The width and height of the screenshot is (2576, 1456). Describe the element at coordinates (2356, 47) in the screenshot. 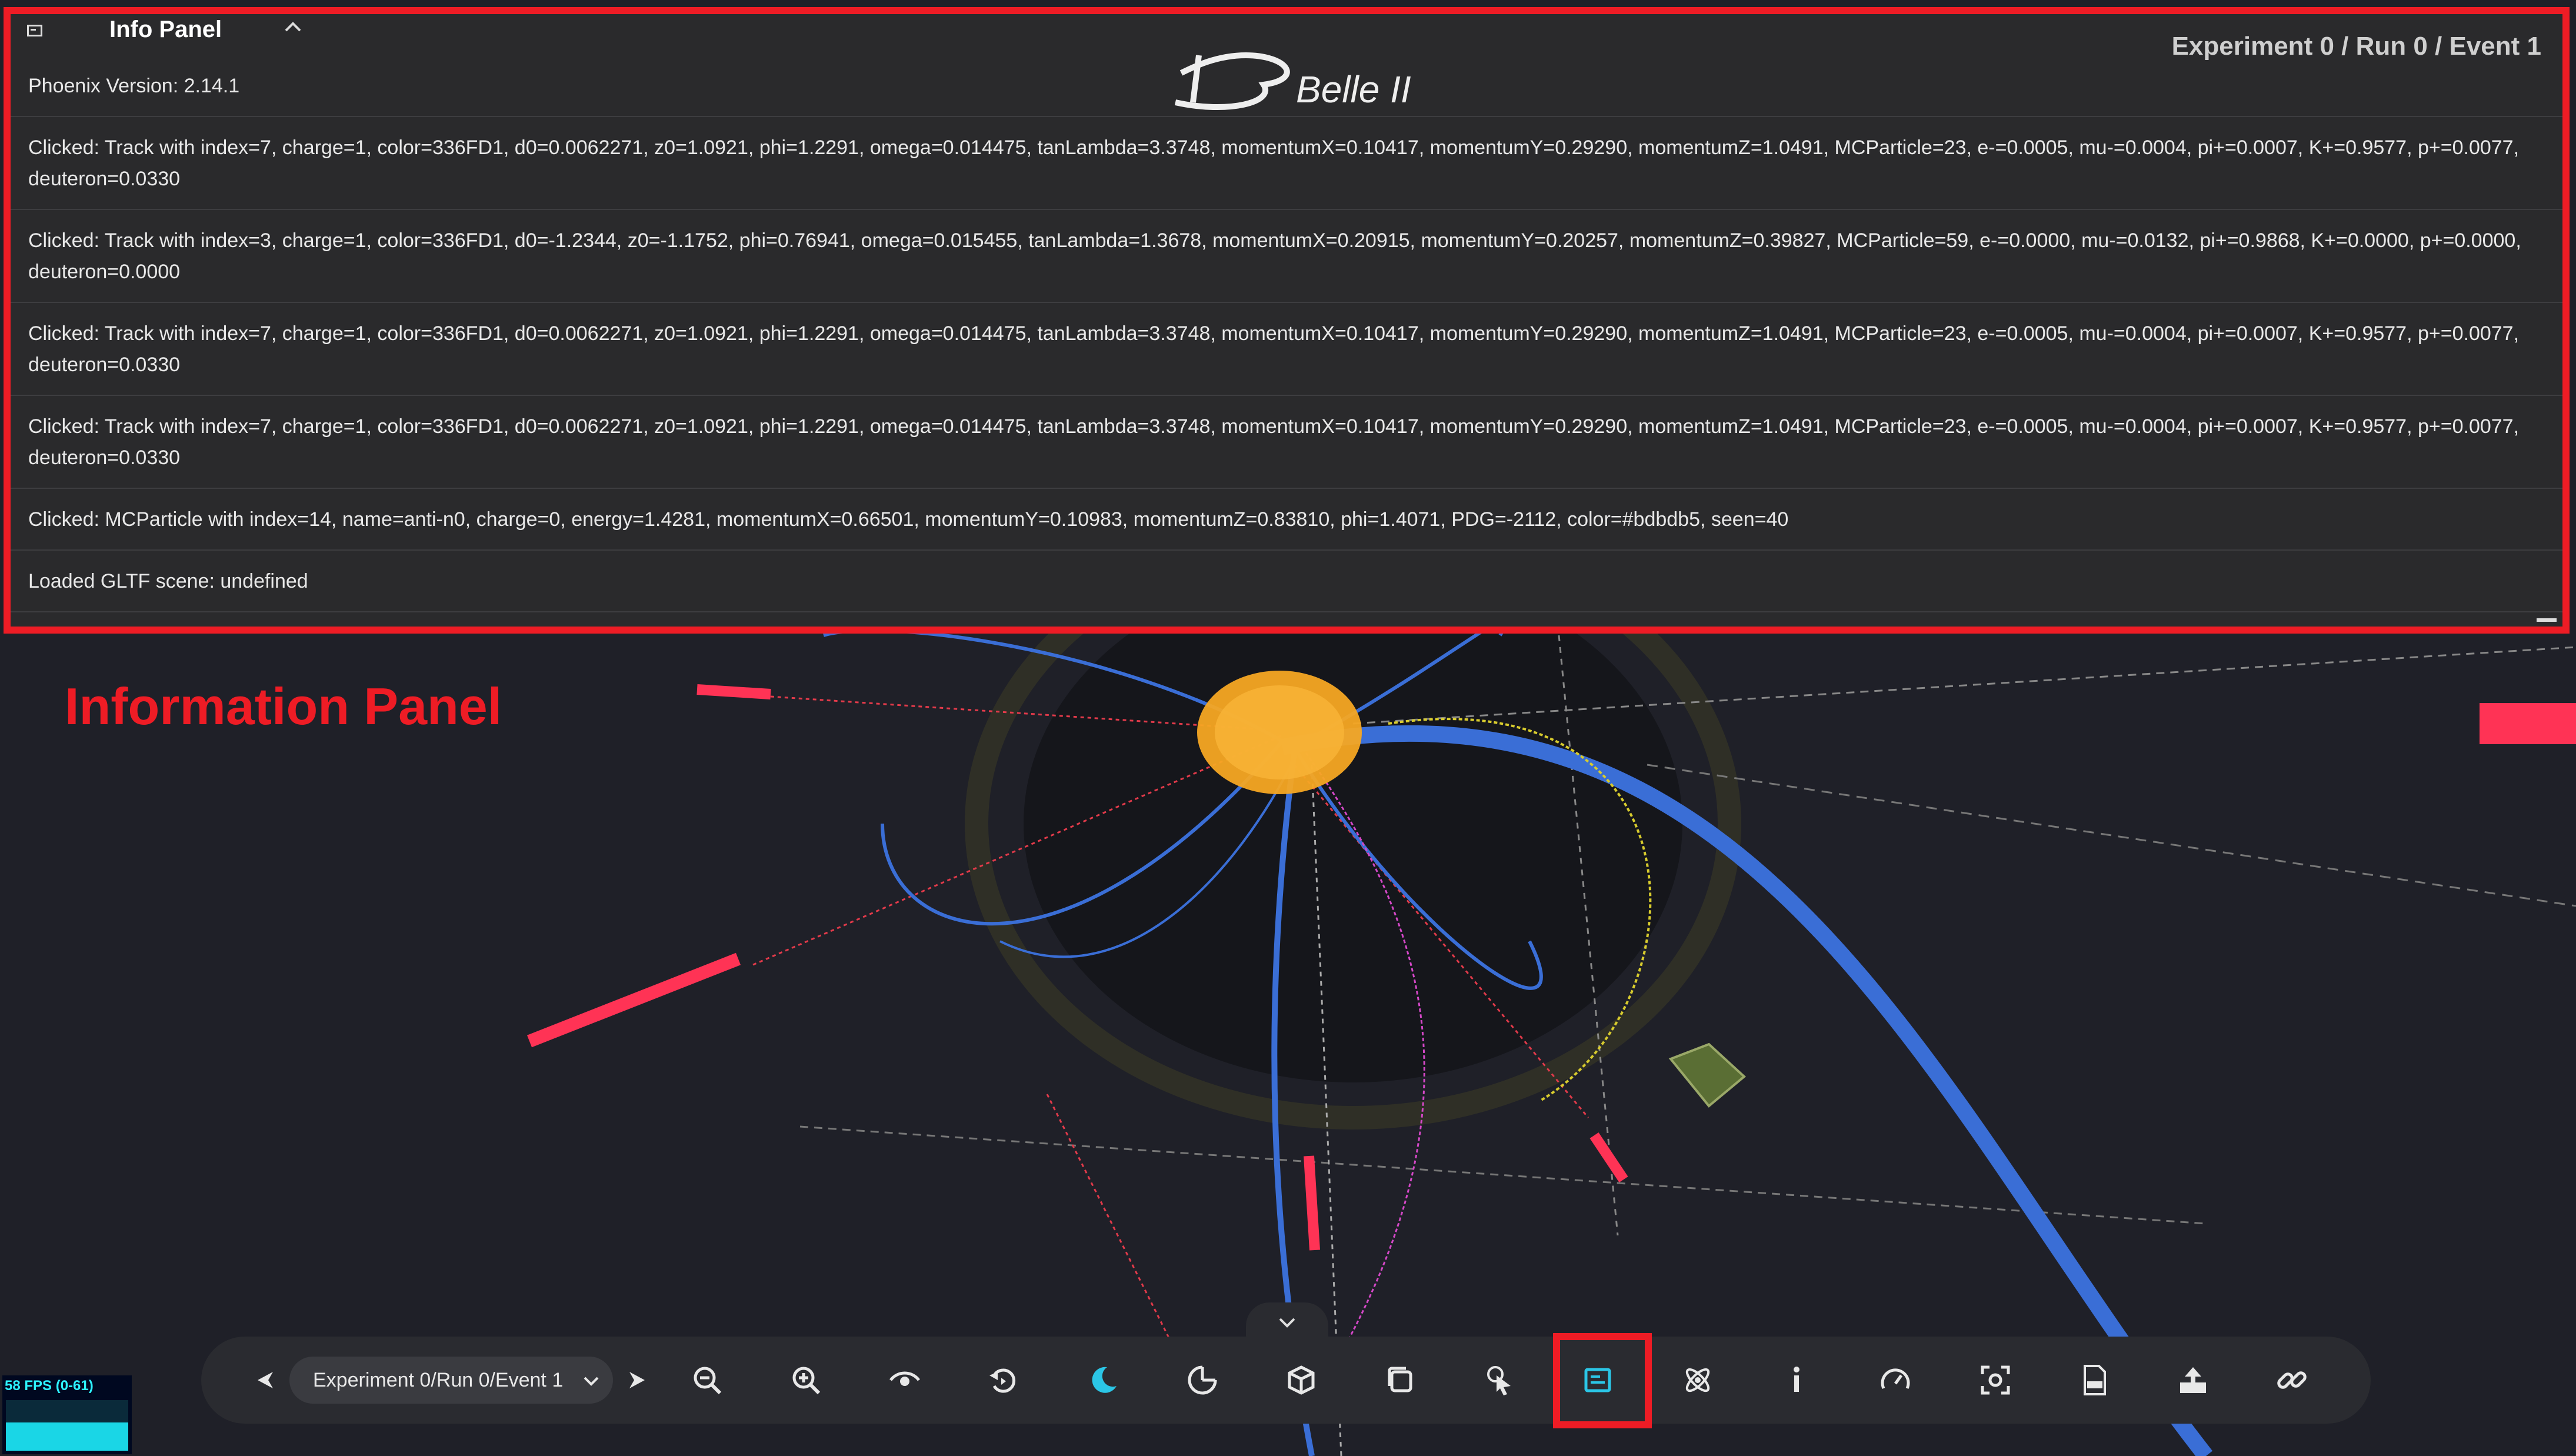

I see `event-label: Experiment 0 / Run 0 / Event 1` at that location.